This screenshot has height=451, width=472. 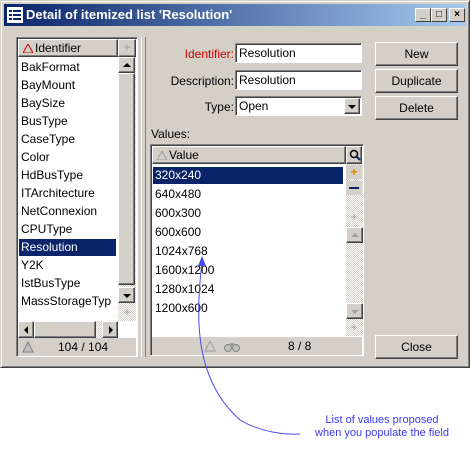 What do you see at coordinates (382, 433) in the screenshot?
I see `annotation-line-2: when you populate the field` at bounding box center [382, 433].